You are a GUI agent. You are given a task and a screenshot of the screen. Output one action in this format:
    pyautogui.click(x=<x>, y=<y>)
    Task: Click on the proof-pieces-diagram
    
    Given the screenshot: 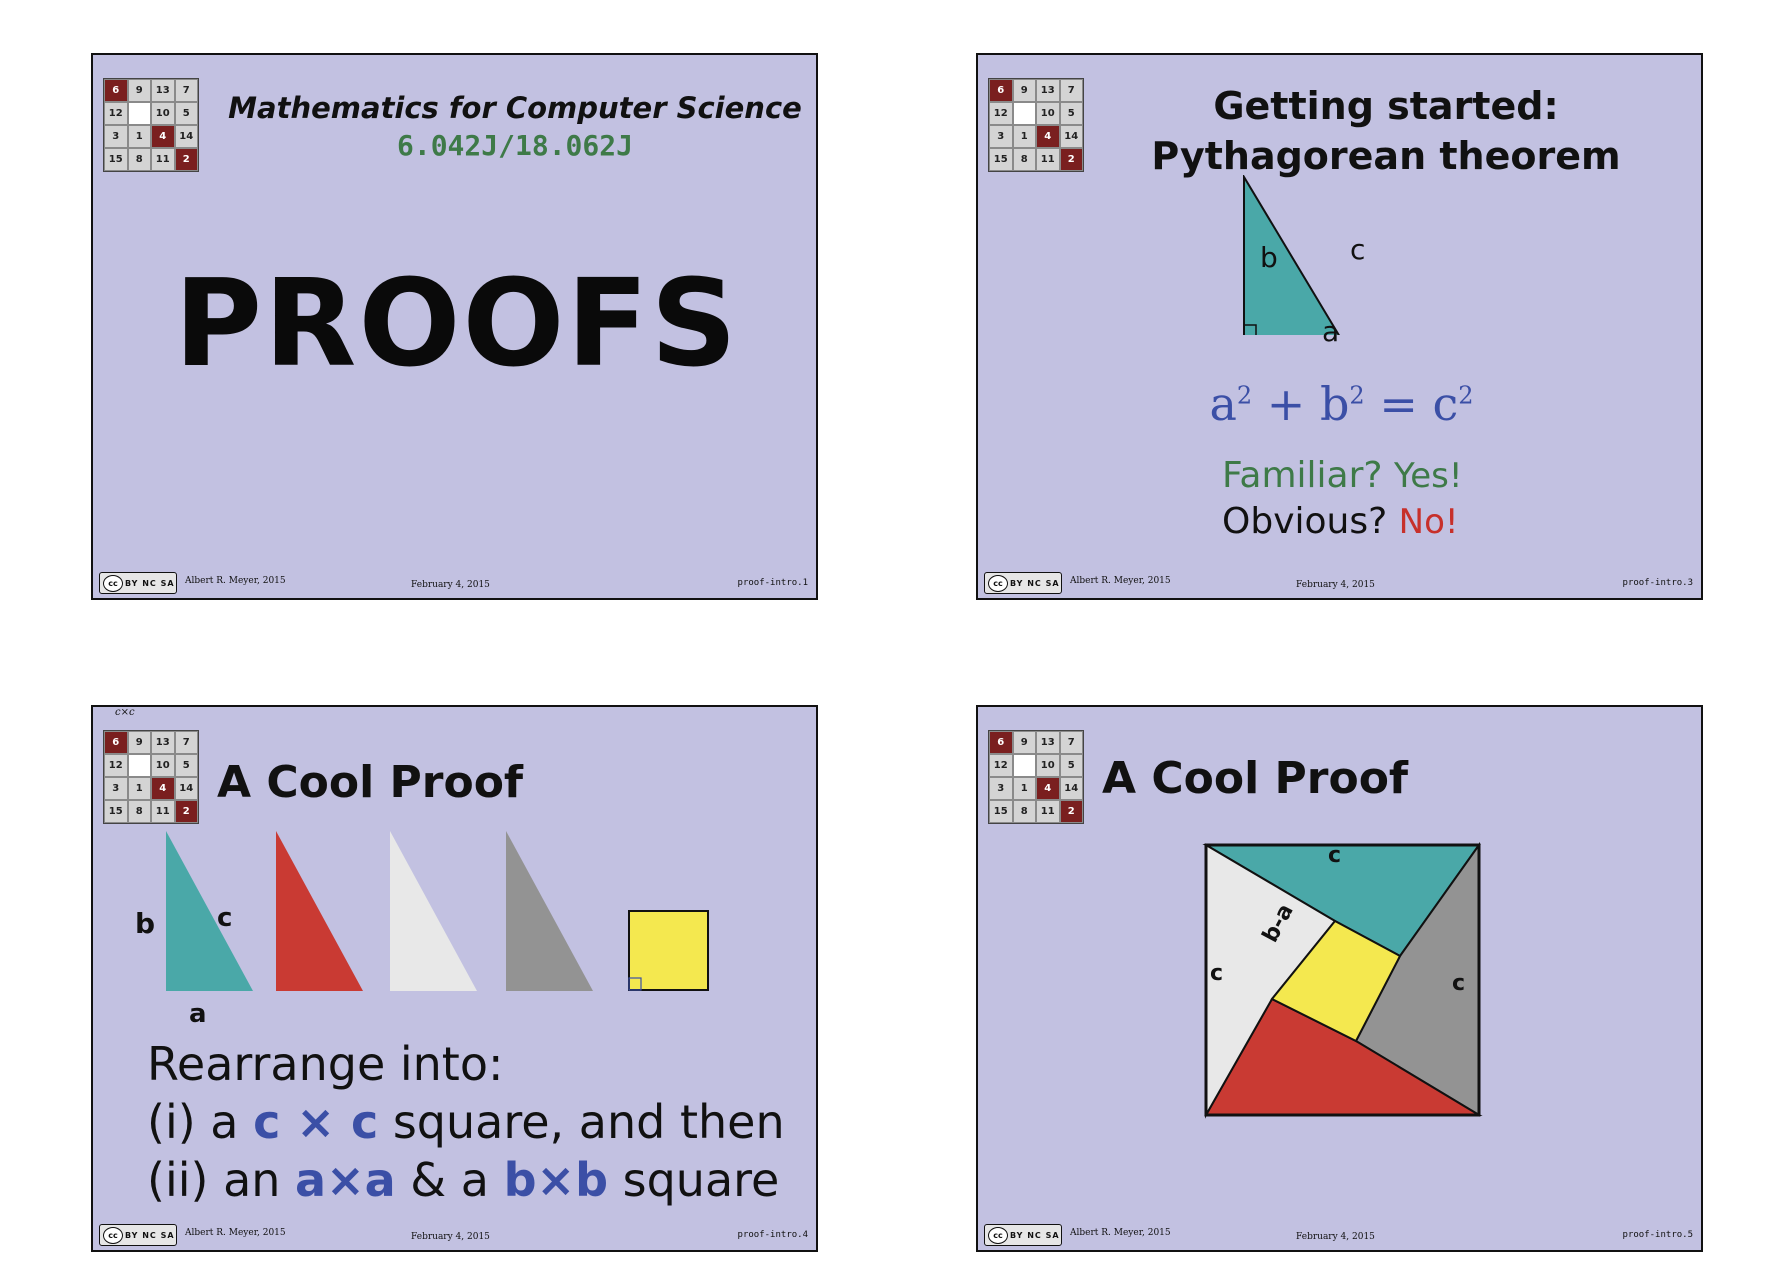 What is the action you would take?
    pyautogui.click(x=437, y=911)
    